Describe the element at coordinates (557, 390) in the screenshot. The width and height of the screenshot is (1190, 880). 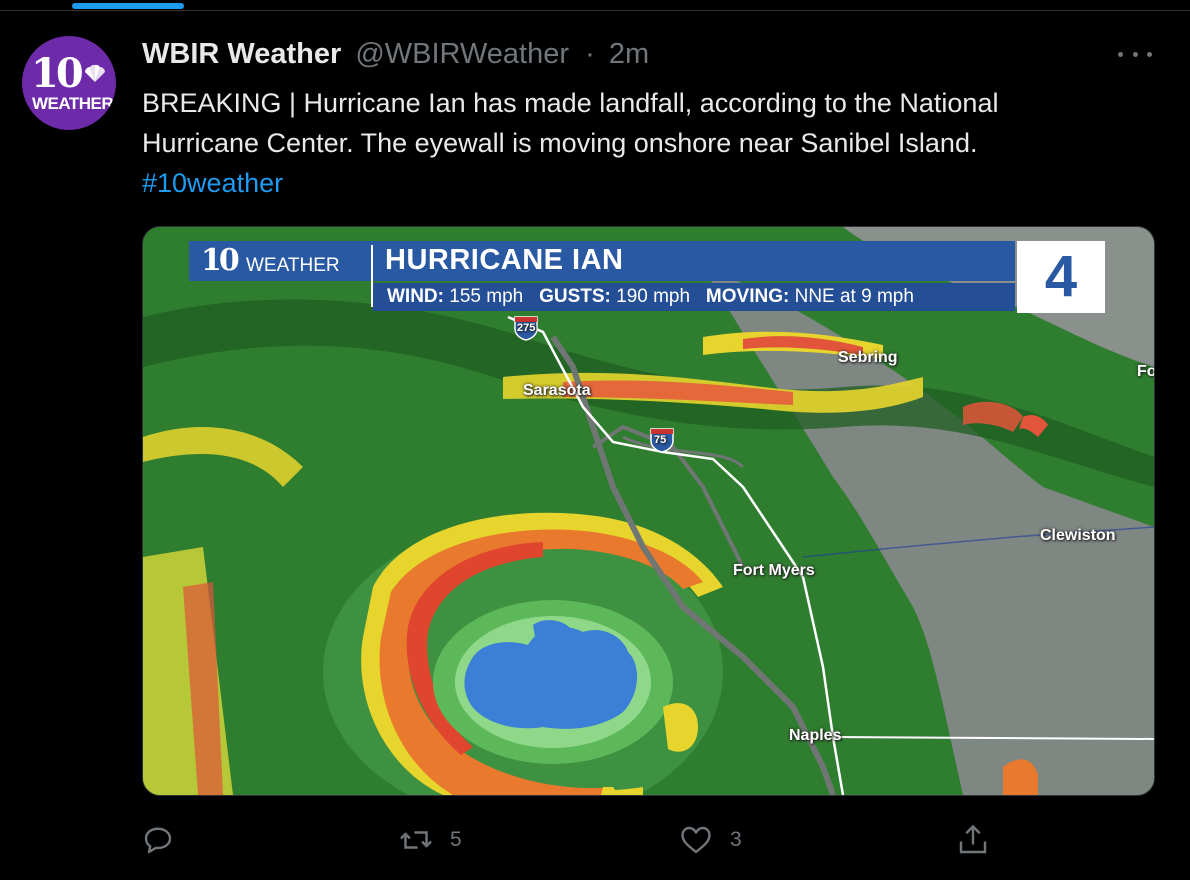
I see `city-label: Sarasota` at that location.